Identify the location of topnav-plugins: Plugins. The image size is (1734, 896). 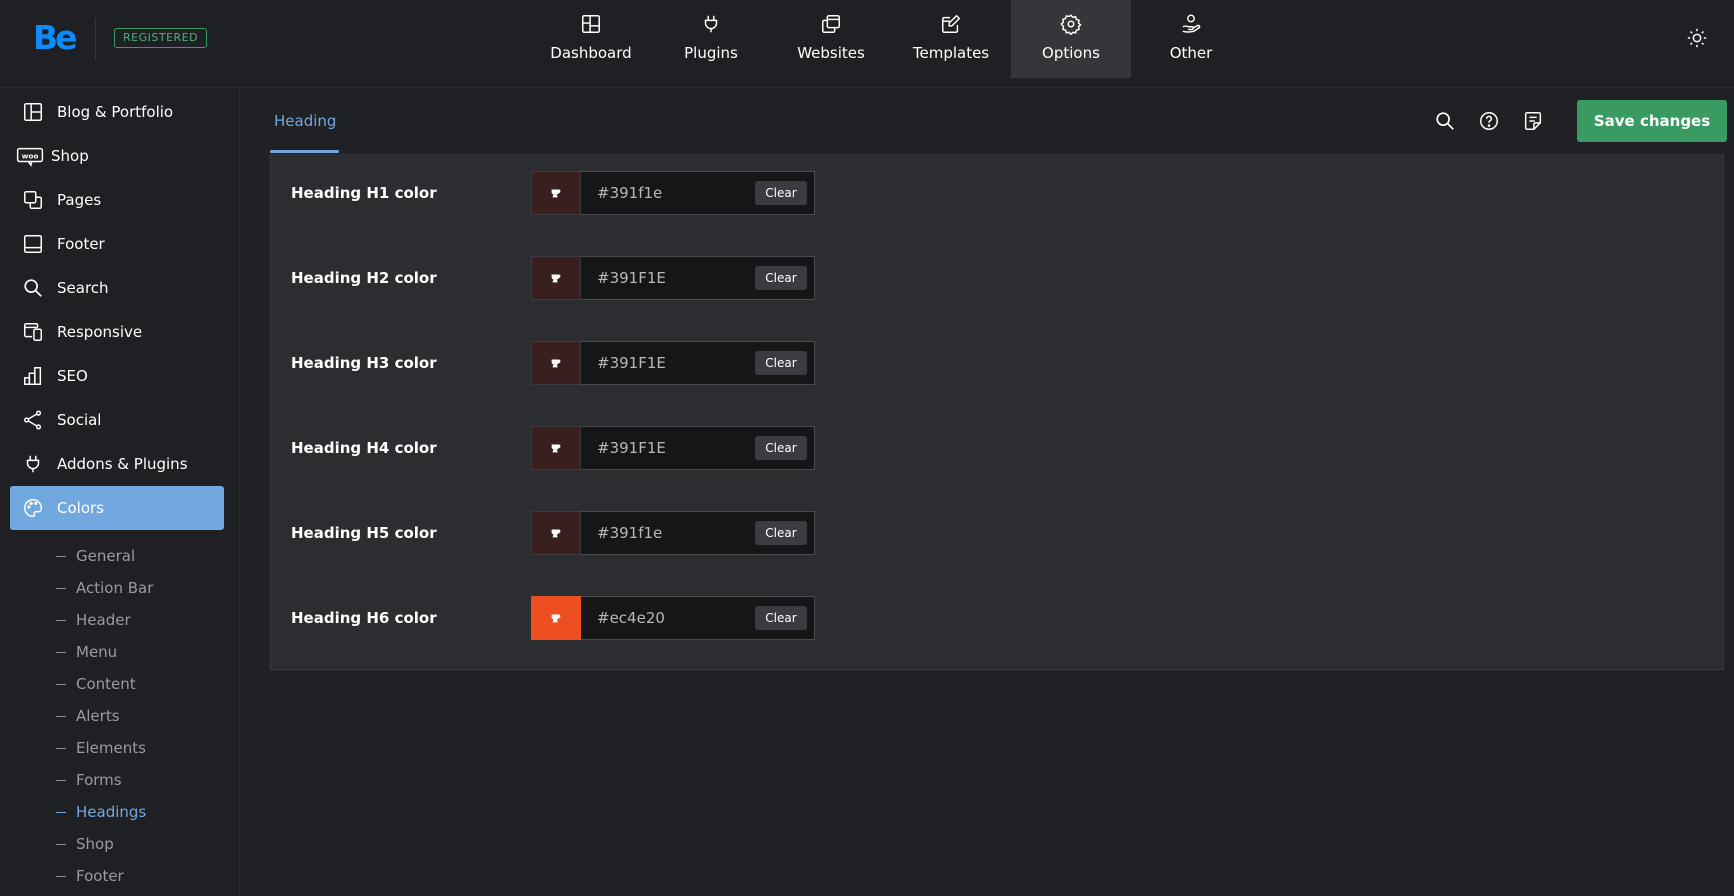
(711, 39).